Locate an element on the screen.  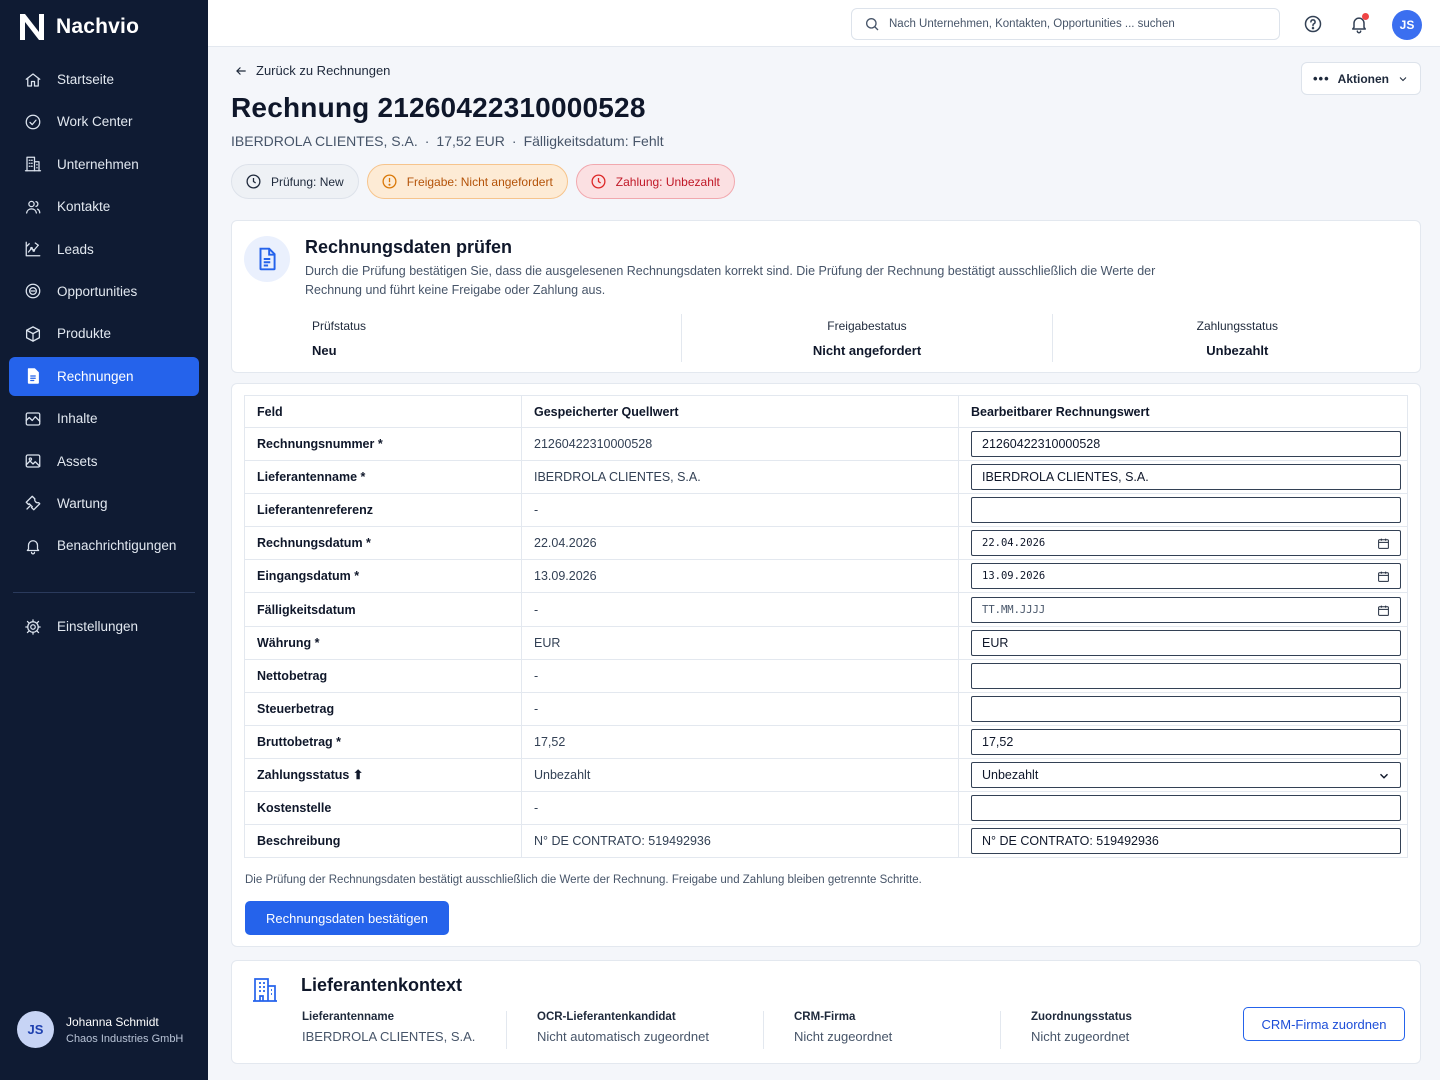
field-name: Eingangsdatum * is located at coordinates (383, 576).